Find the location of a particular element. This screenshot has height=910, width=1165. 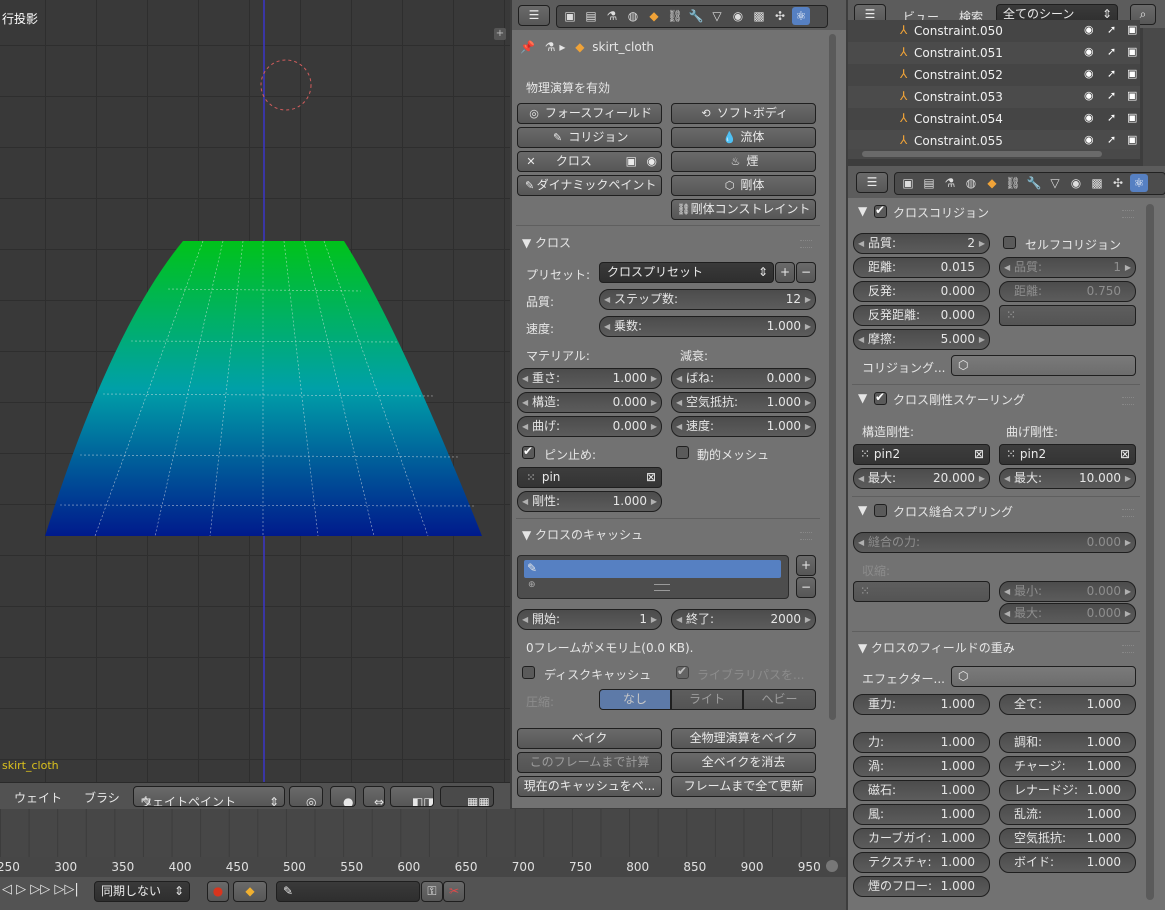

collision-group-field: ⬡ is located at coordinates (1043, 365).